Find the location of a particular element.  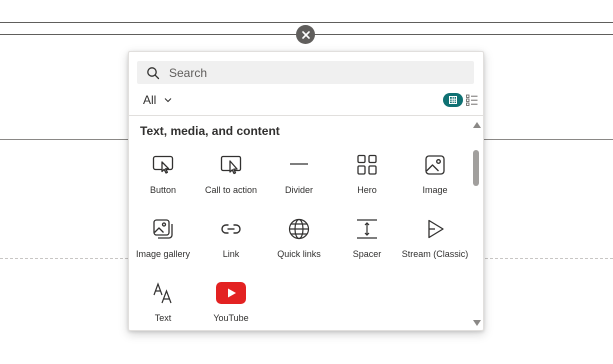

header-separator is located at coordinates (306, 115).